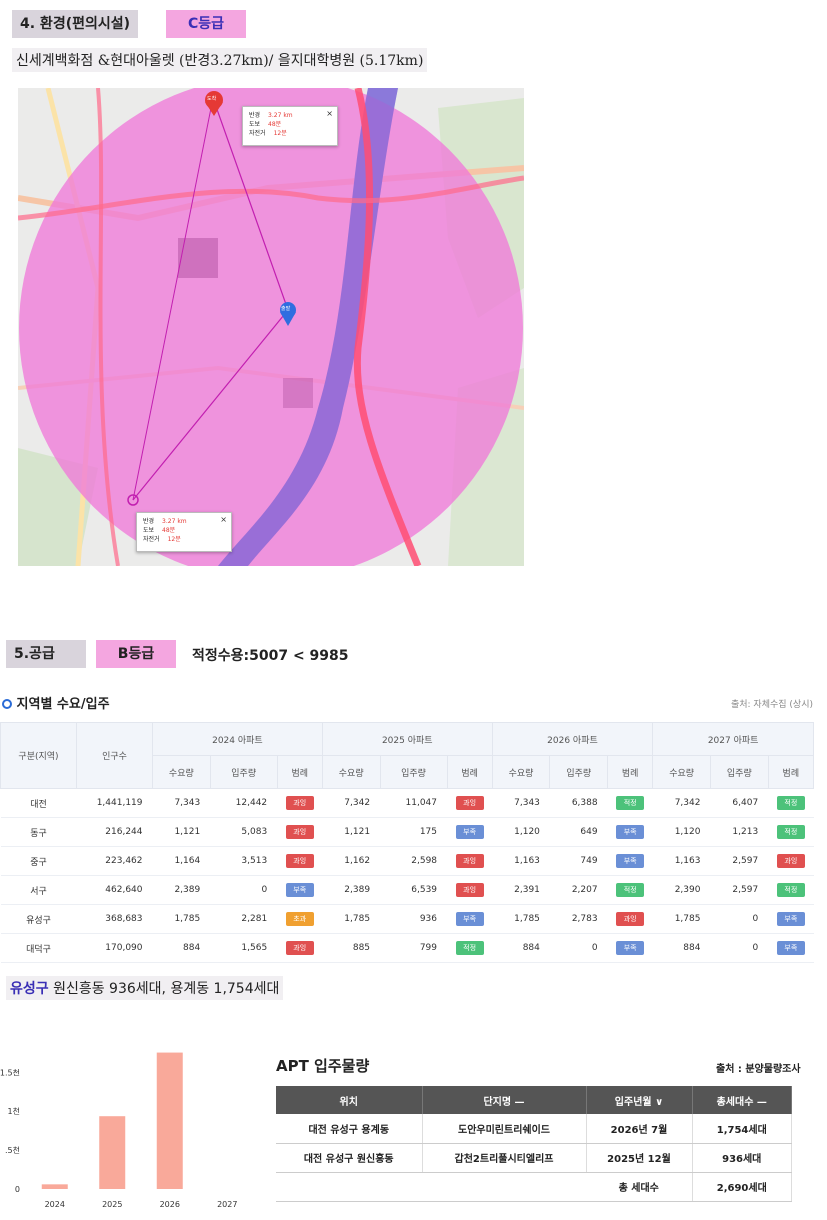  What do you see at coordinates (578, 803) in the screenshot?
I see `supply-value: 6,388` at bounding box center [578, 803].